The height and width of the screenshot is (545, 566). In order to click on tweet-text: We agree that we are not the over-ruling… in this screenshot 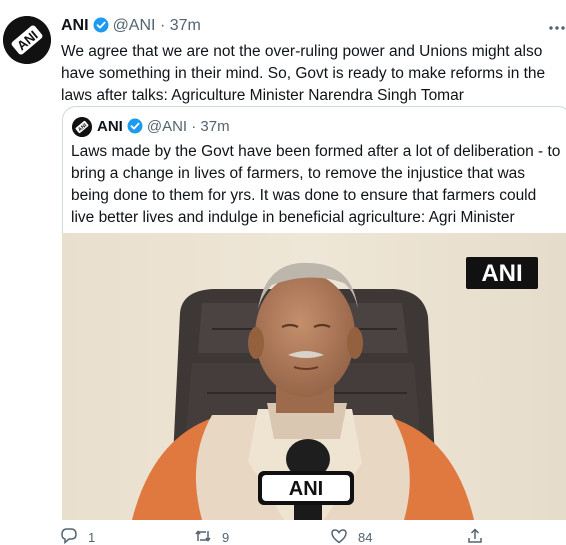, I will do `click(303, 73)`.